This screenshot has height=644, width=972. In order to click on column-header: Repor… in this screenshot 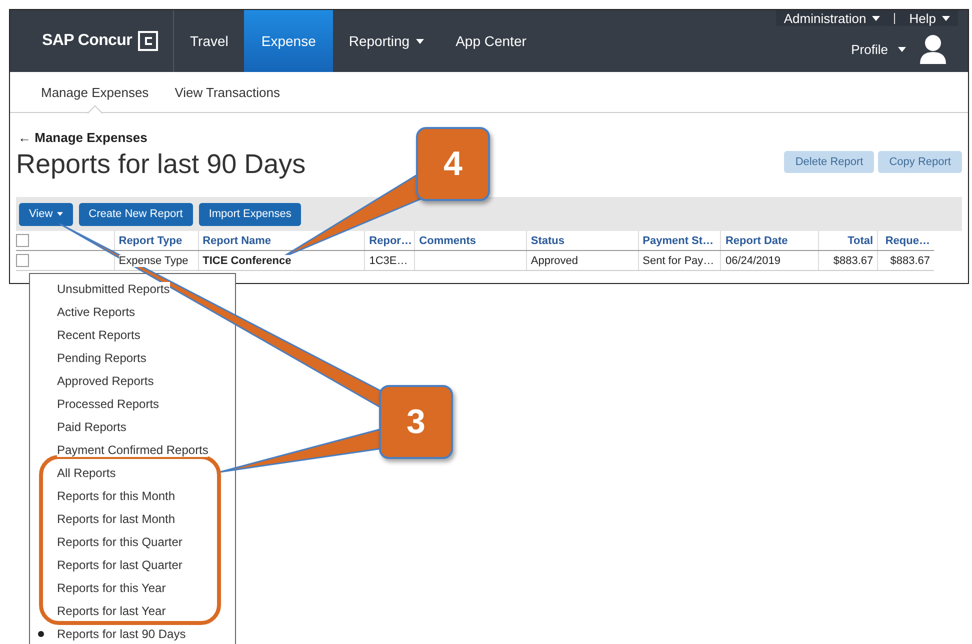, I will do `click(389, 240)`.